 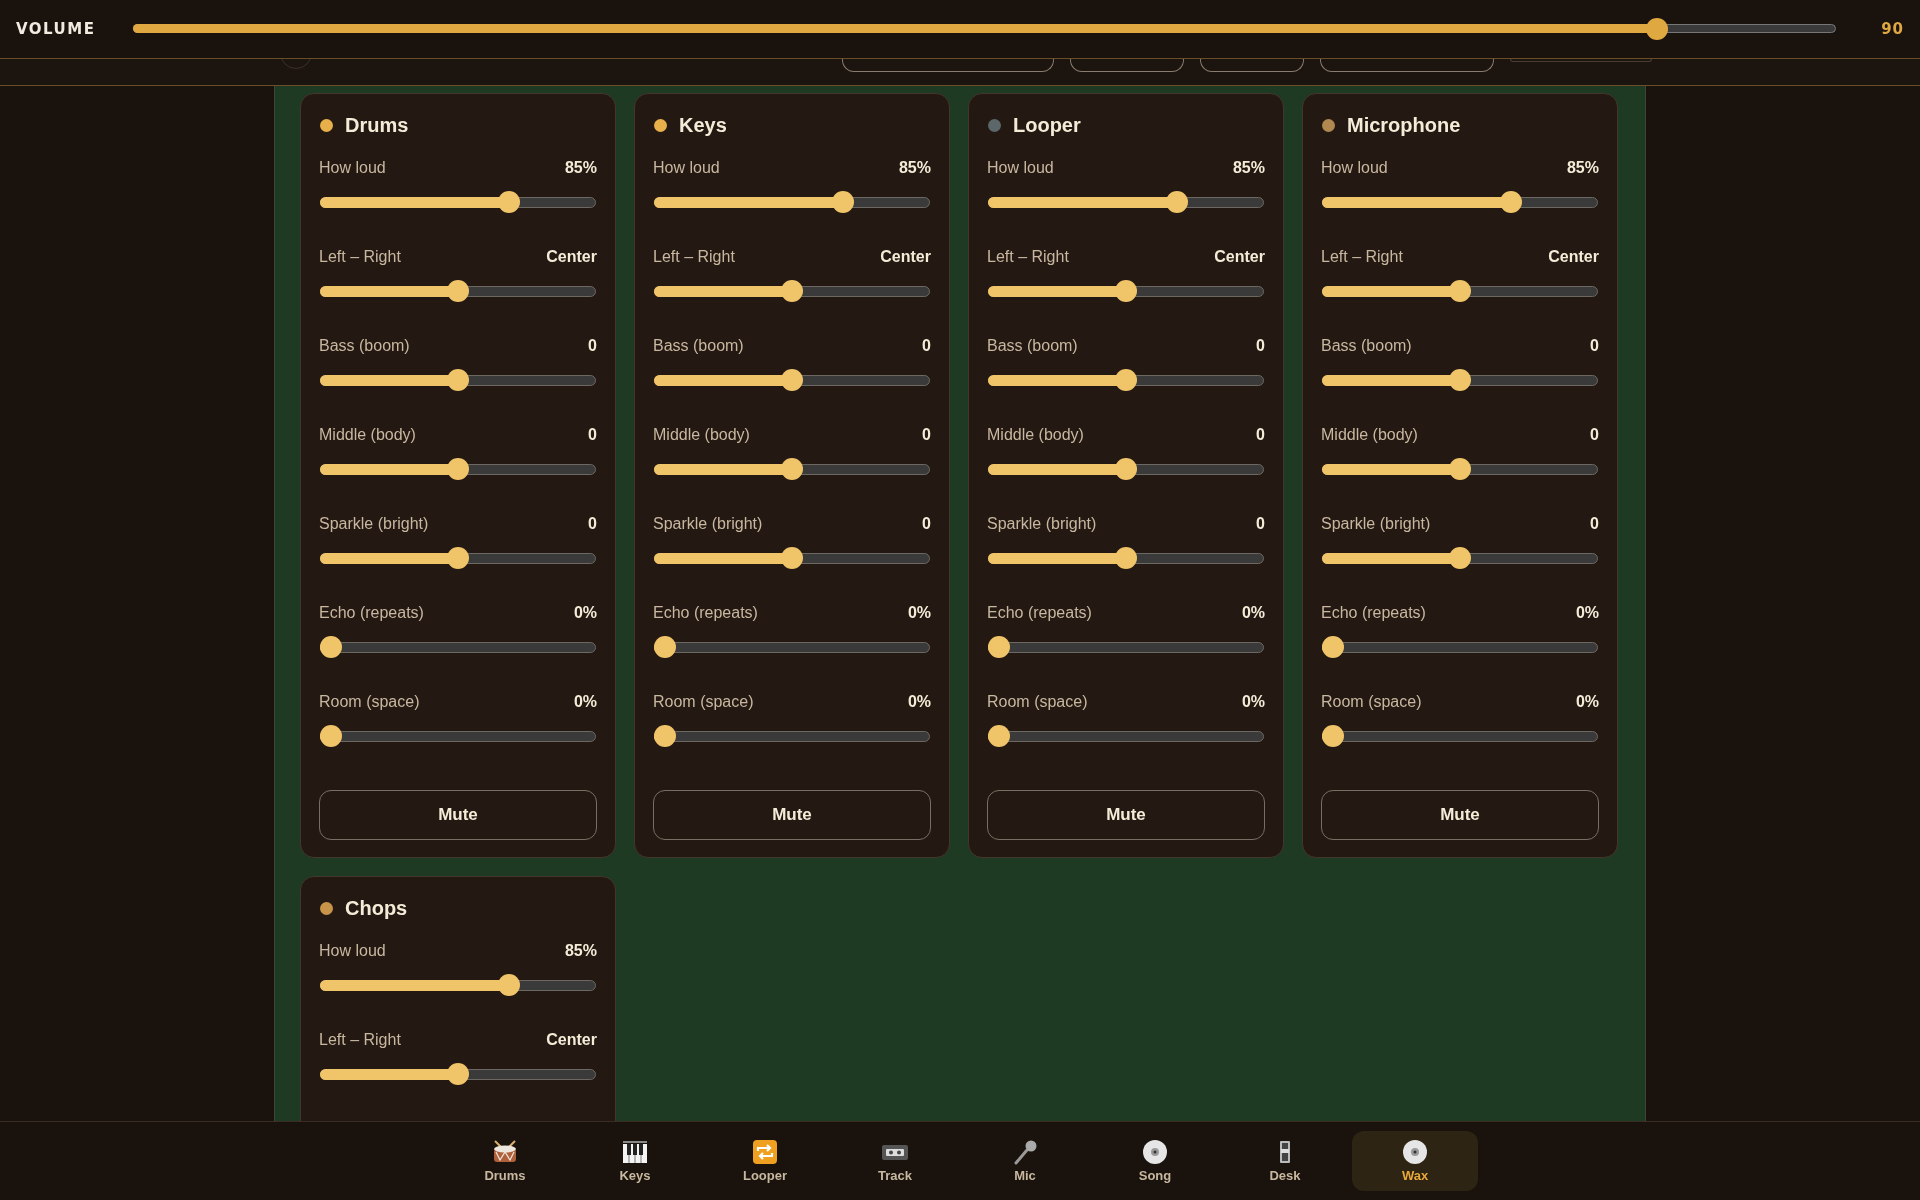 What do you see at coordinates (1285, 1161) in the screenshot?
I see `nav-tab: Desk` at bounding box center [1285, 1161].